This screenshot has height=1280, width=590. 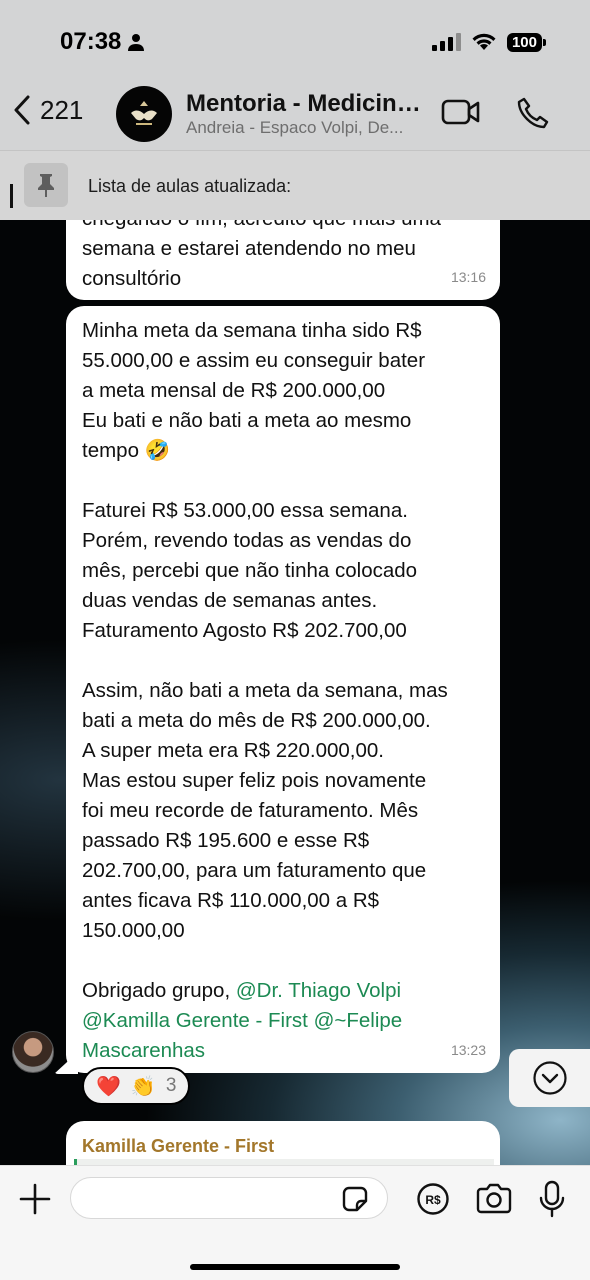 I want to click on message-line: duas vendas de semanas antes., so click(x=230, y=600).